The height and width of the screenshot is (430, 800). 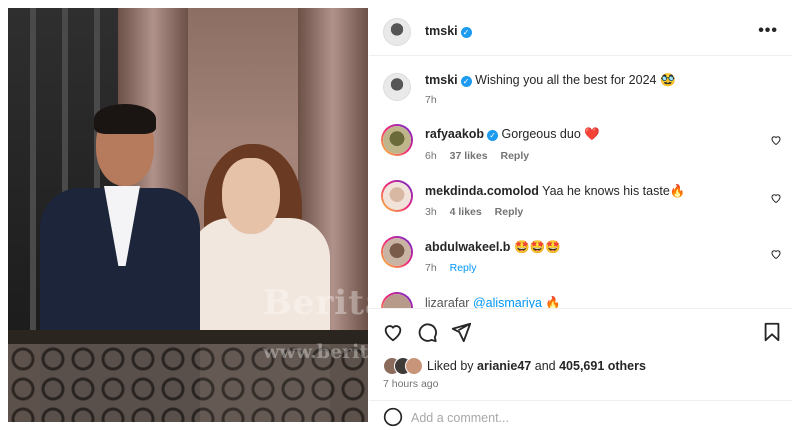 I want to click on comment-username: abdulwakeel.b, so click(x=467, y=247).